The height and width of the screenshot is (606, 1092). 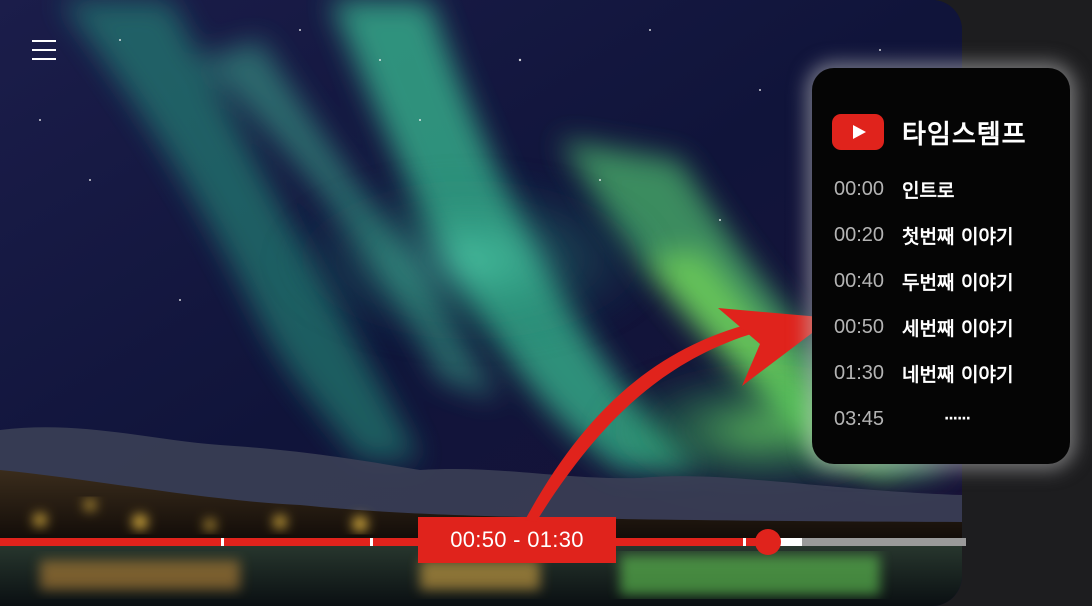 What do you see at coordinates (858, 132) in the screenshot?
I see `youtube-play-icon` at bounding box center [858, 132].